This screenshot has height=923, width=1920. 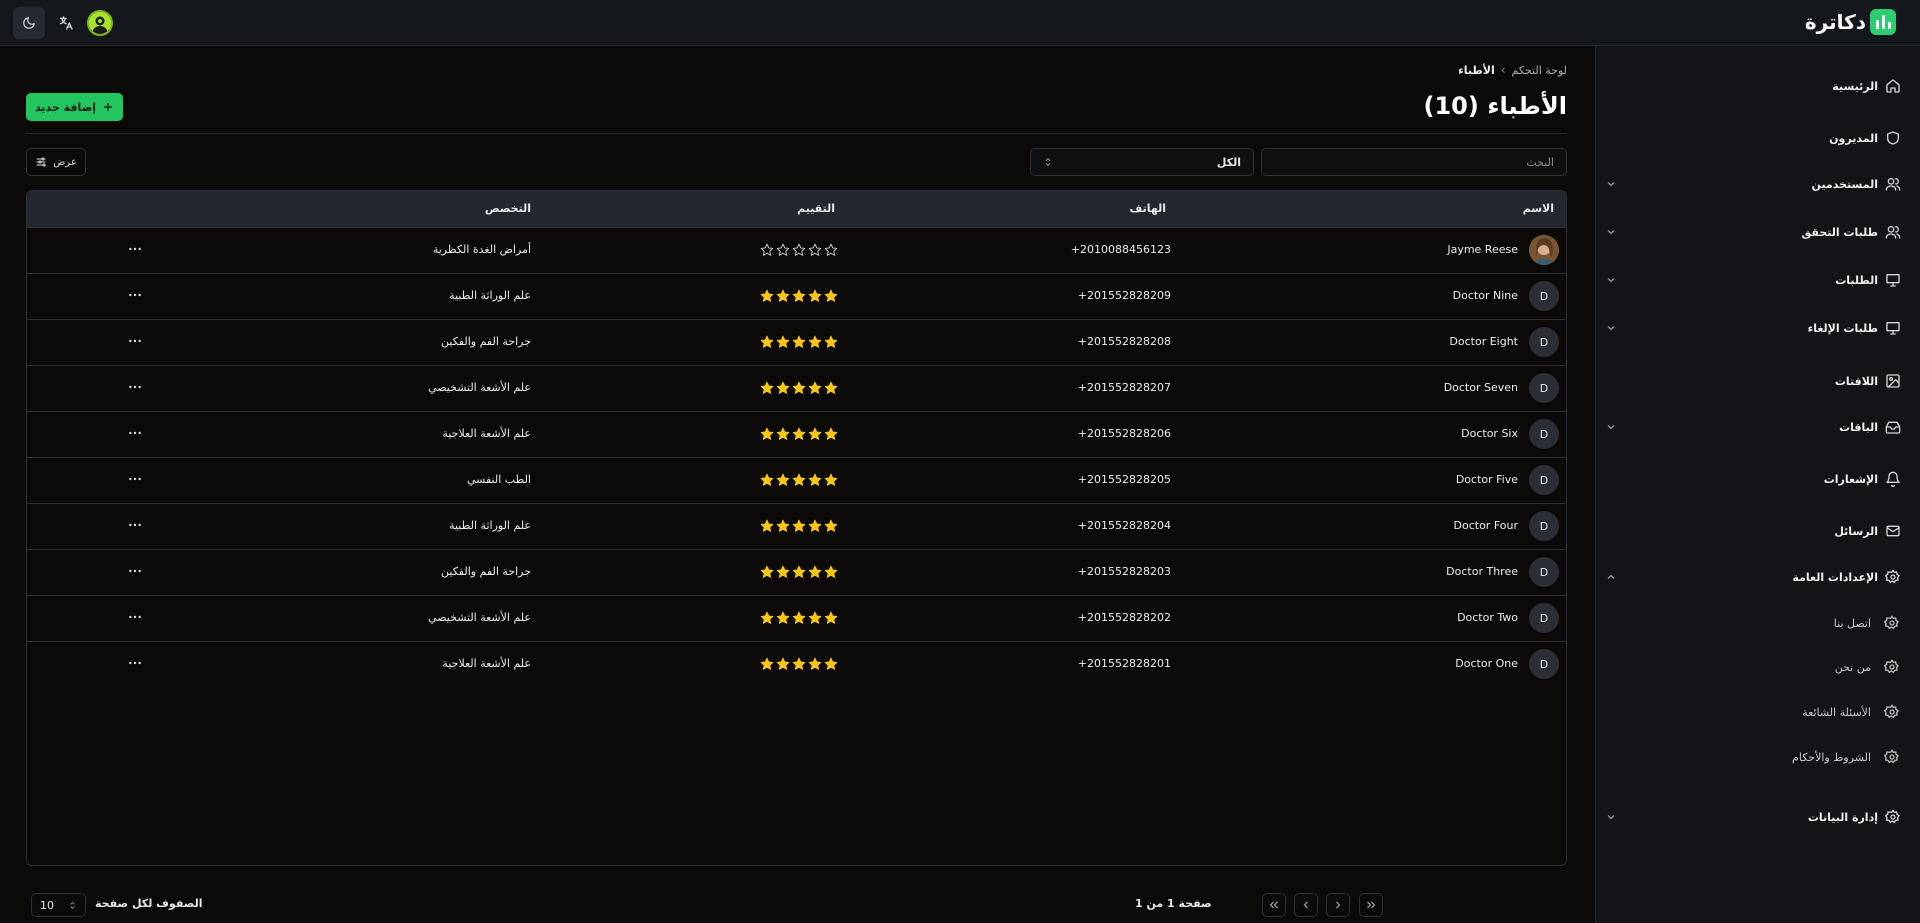 What do you see at coordinates (1836, 712) in the screenshot?
I see `sidebar-subitem-label: الأسئلة الشائعة` at bounding box center [1836, 712].